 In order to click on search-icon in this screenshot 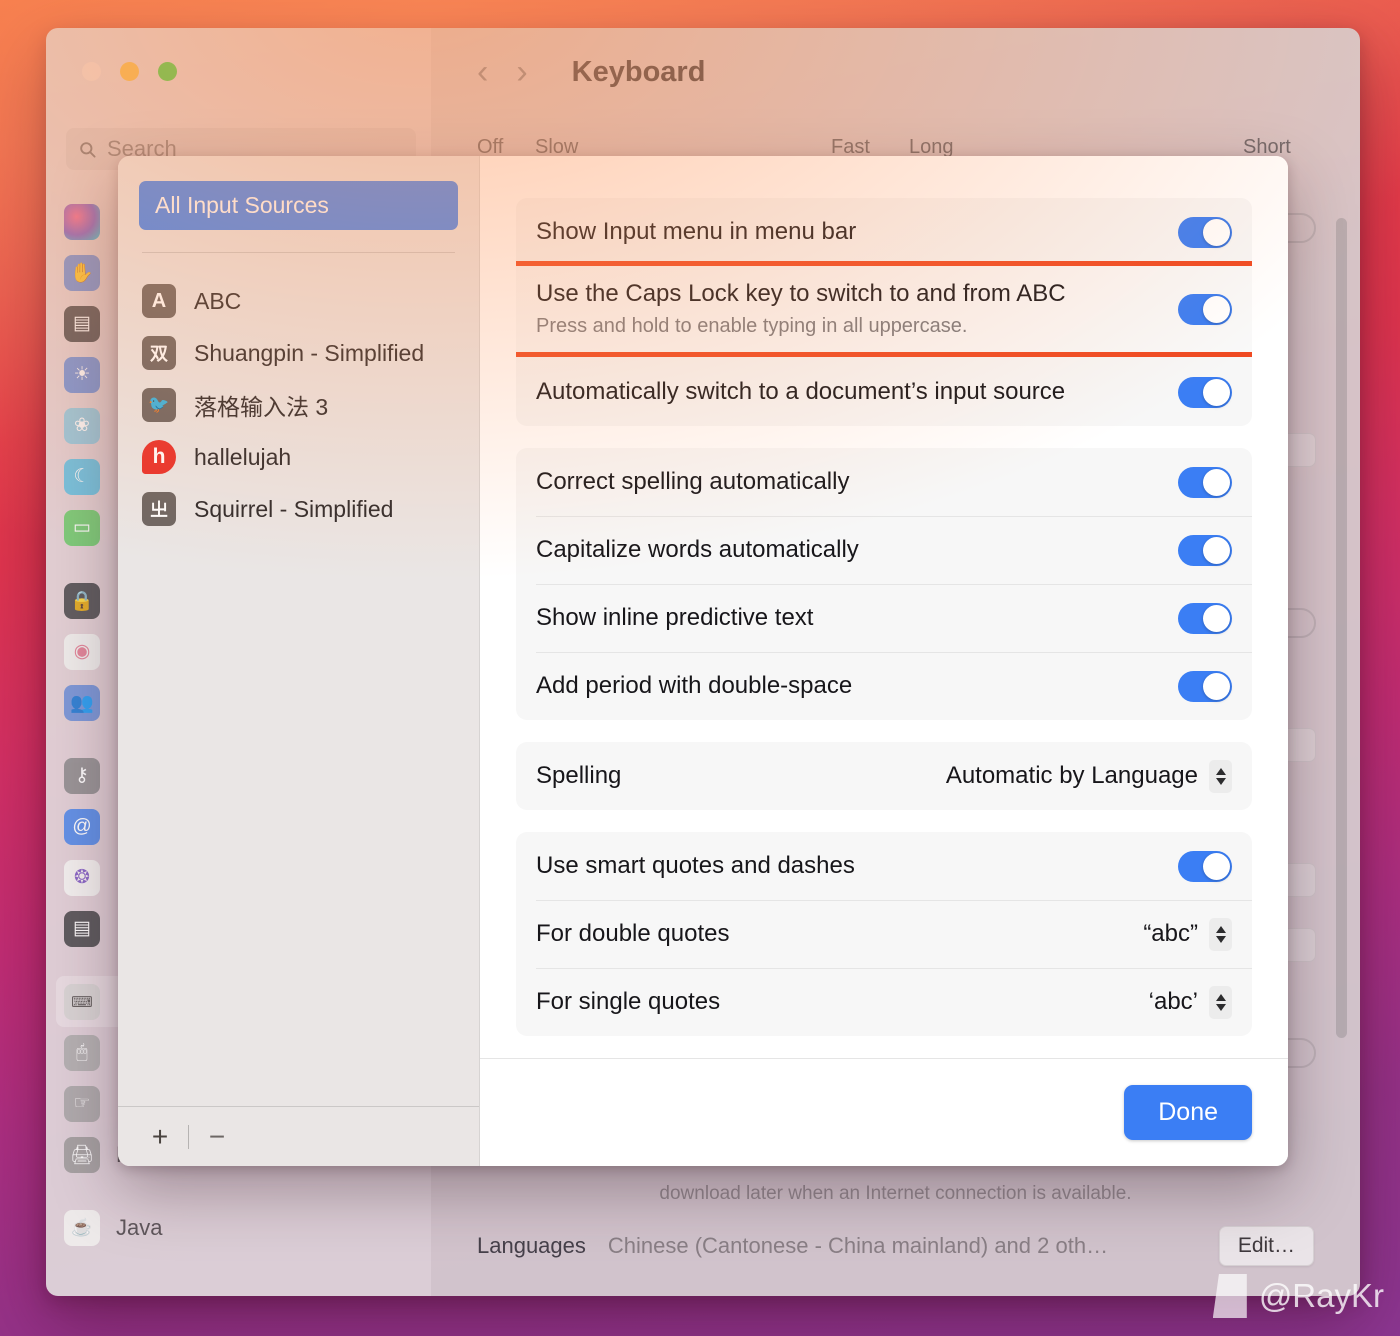, I will do `click(88, 149)`.